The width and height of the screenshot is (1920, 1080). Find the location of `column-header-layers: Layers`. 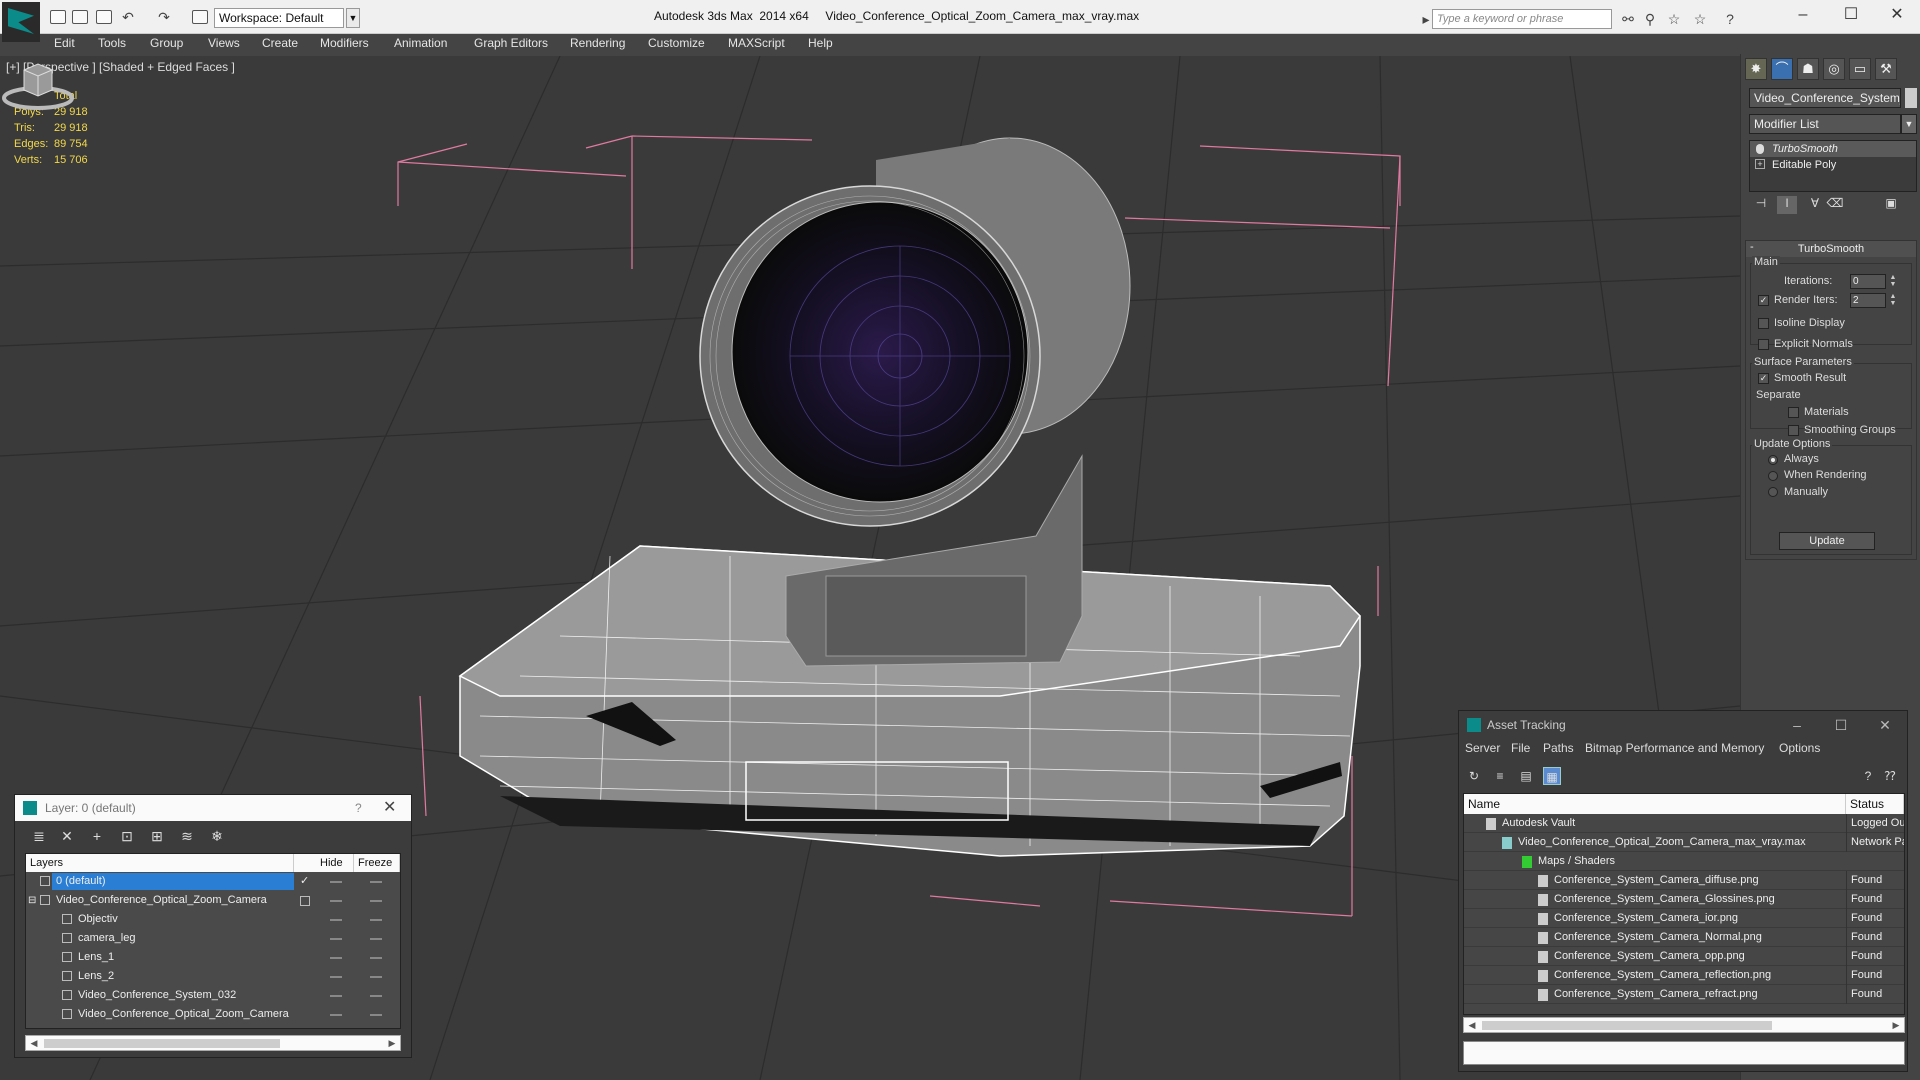

column-header-layers: Layers is located at coordinates (160, 863).